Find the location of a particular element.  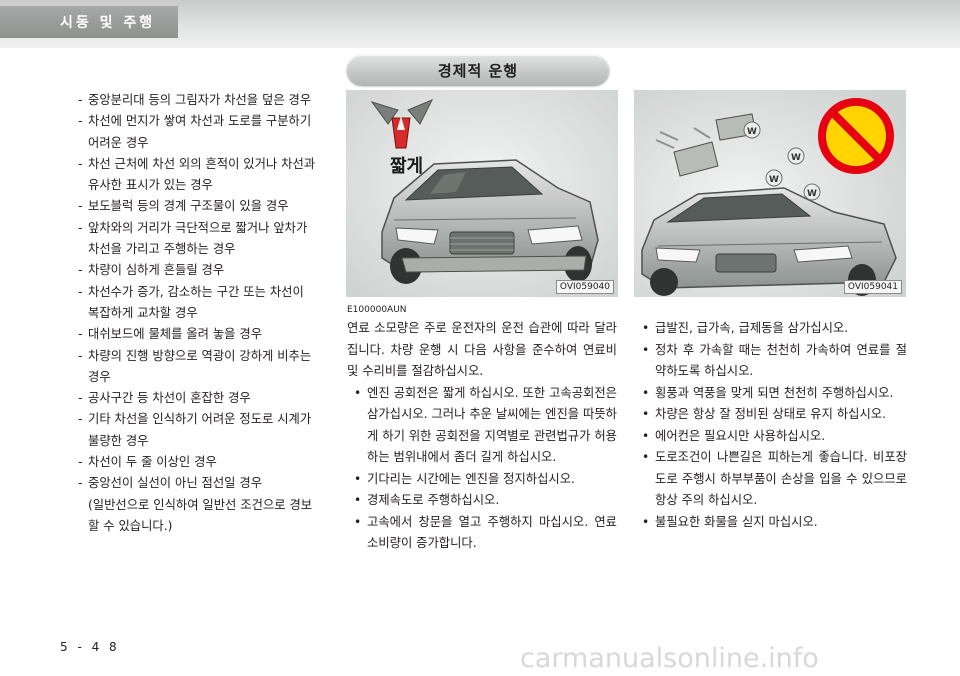

list-item: 차선이 두 줄 이상인 경우 is located at coordinates (207, 463).